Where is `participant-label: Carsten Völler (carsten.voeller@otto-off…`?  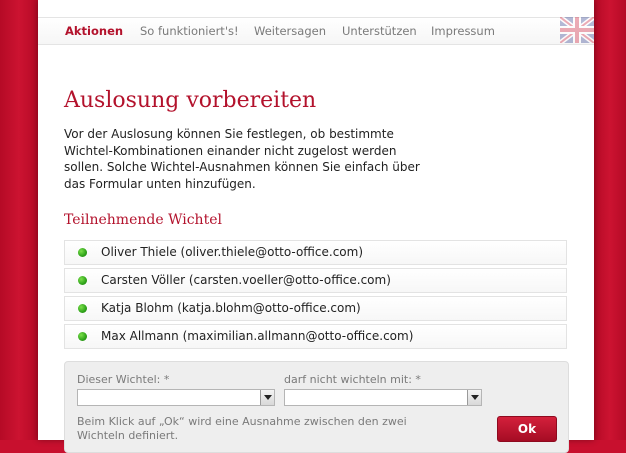
participant-label: Carsten Völler (carsten.voeller@otto-off… is located at coordinates (246, 280).